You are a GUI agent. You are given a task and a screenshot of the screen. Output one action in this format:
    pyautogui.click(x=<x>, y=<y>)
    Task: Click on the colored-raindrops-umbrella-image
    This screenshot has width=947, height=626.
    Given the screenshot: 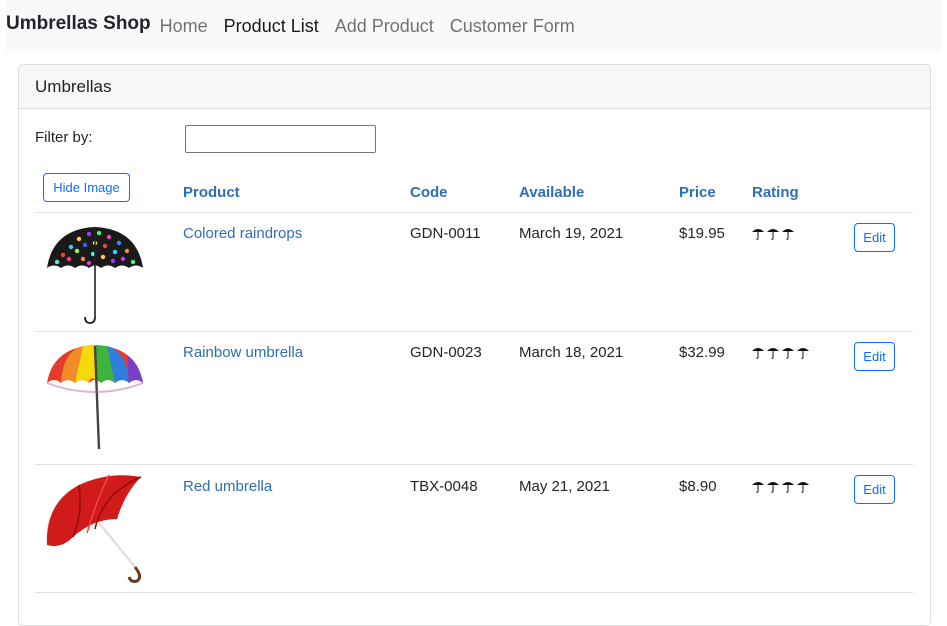 What is the action you would take?
    pyautogui.click(x=95, y=275)
    